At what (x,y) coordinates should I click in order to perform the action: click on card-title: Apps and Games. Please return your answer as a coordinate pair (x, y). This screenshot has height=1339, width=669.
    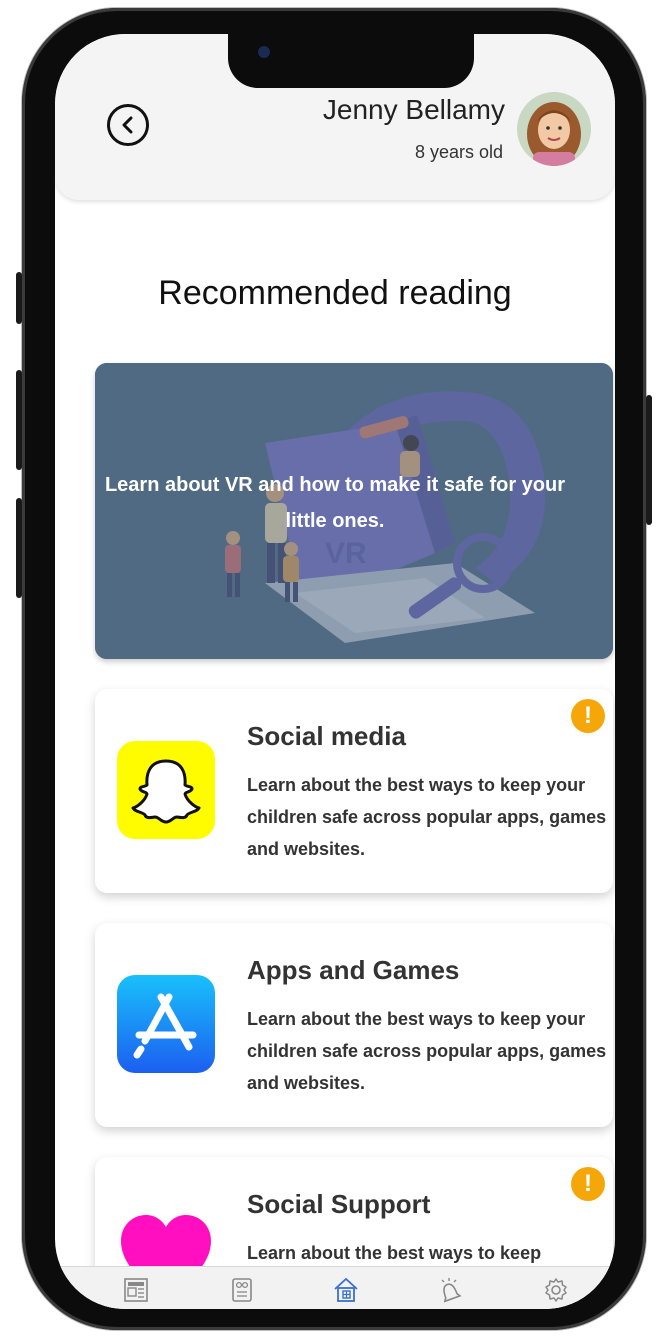
    Looking at the image, I should click on (353, 970).